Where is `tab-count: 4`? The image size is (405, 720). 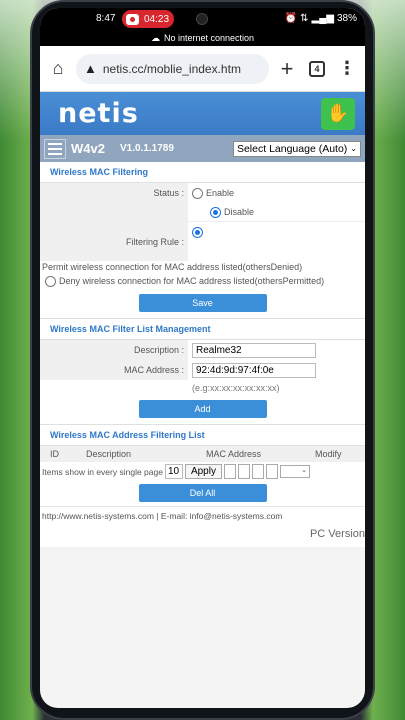 tab-count: 4 is located at coordinates (317, 68).